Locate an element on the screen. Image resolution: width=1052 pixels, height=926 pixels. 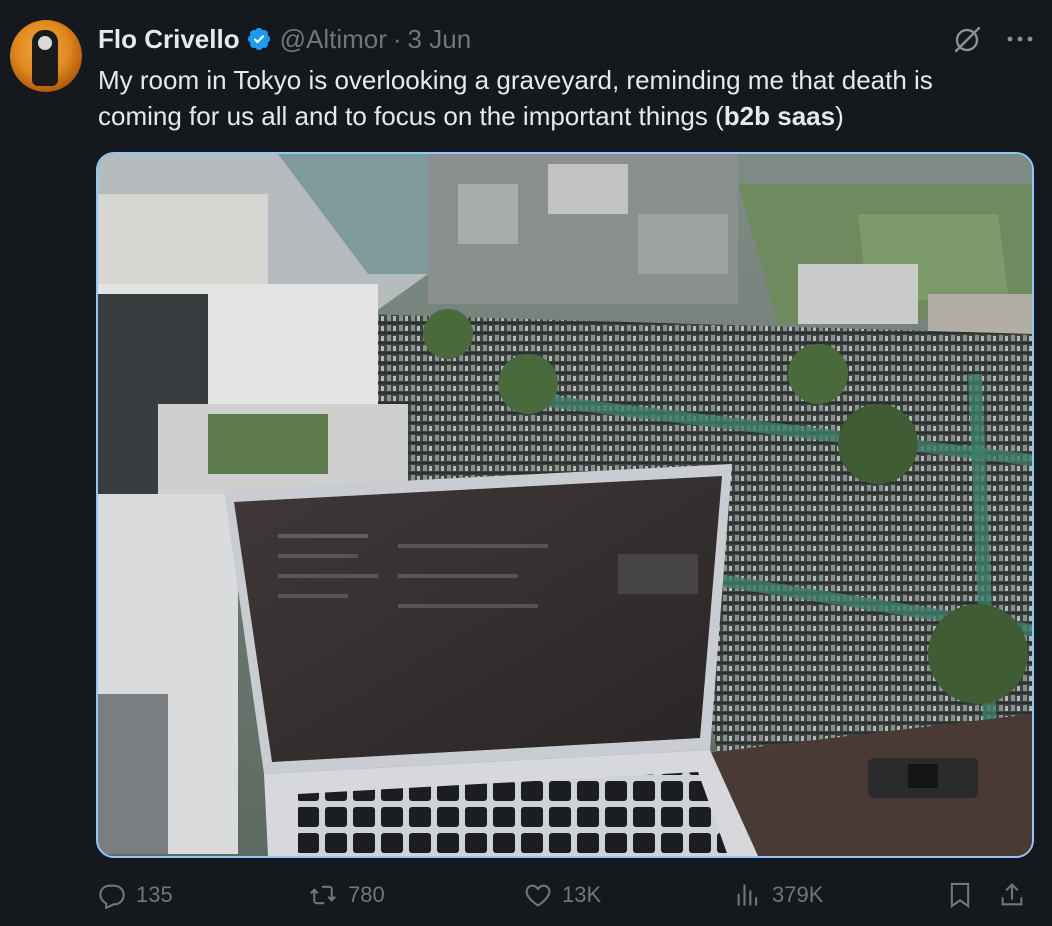
bookmark-button is located at coordinates (960, 895).